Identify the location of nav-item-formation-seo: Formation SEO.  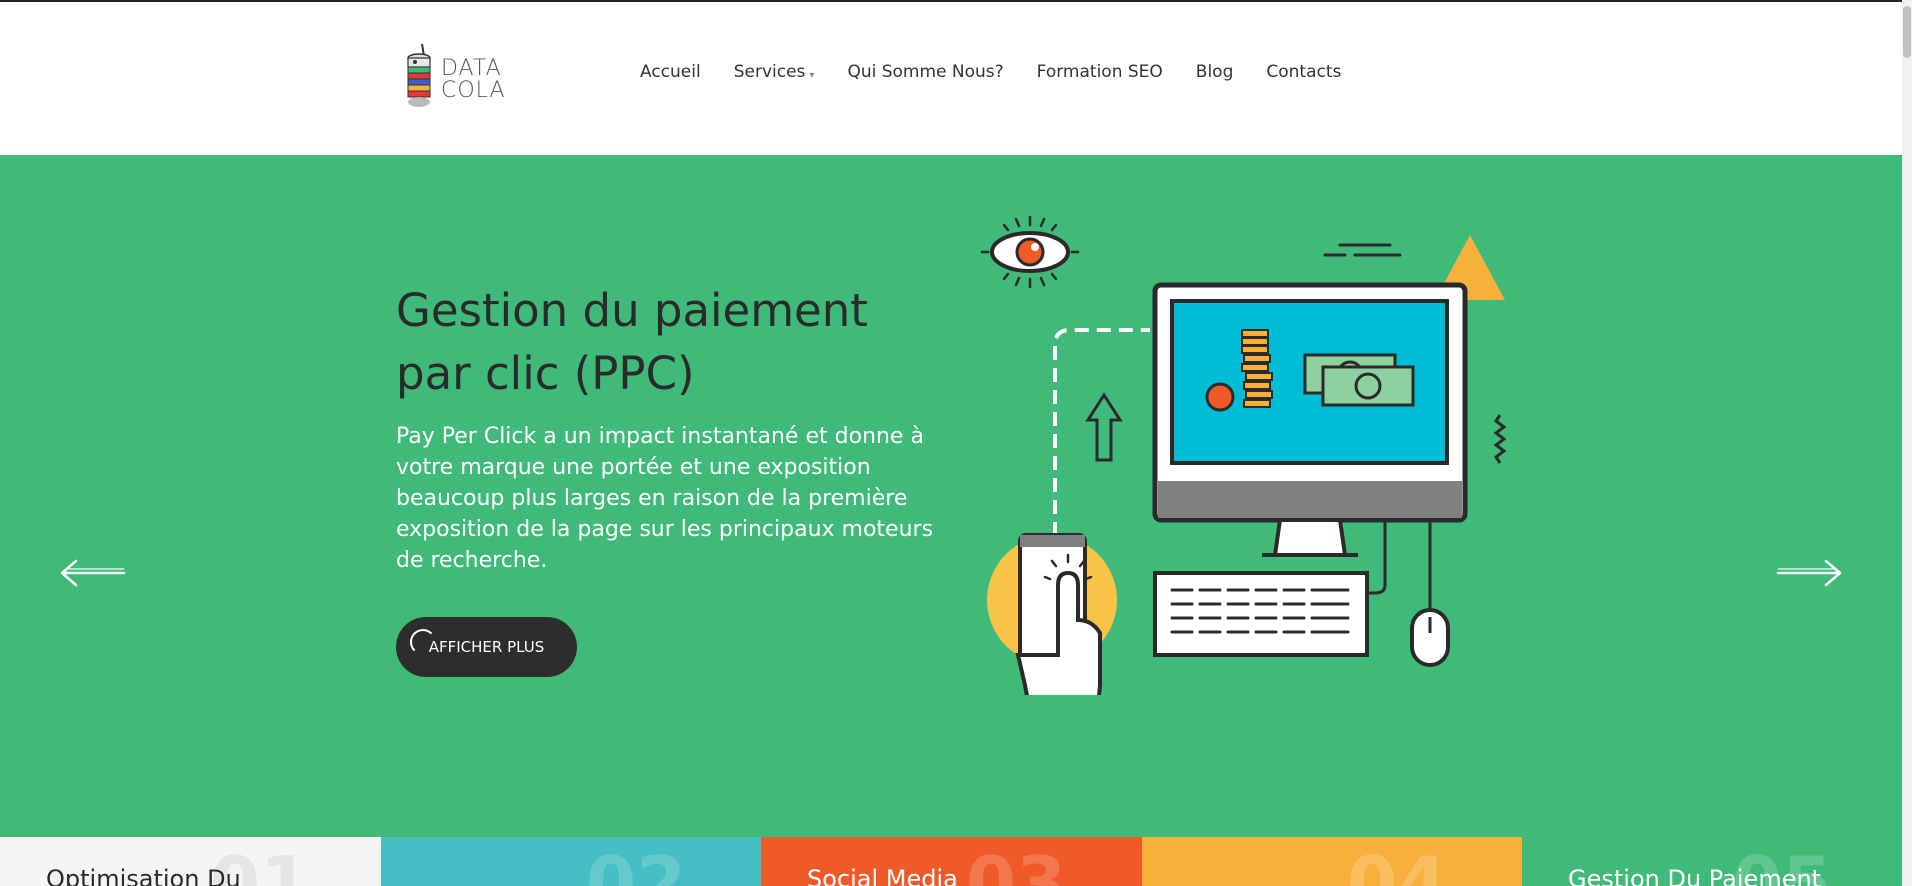
(1100, 72).